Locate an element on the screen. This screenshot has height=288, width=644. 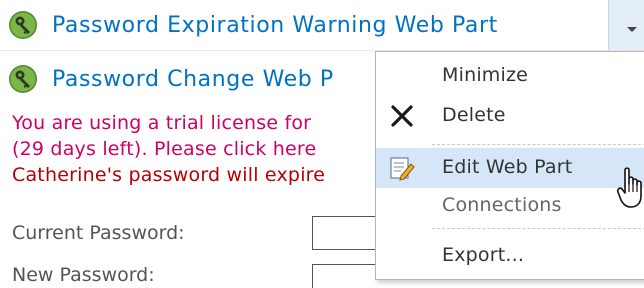
trial-license-message-line2: (29 days left). Please click here is located at coordinates (164, 149).